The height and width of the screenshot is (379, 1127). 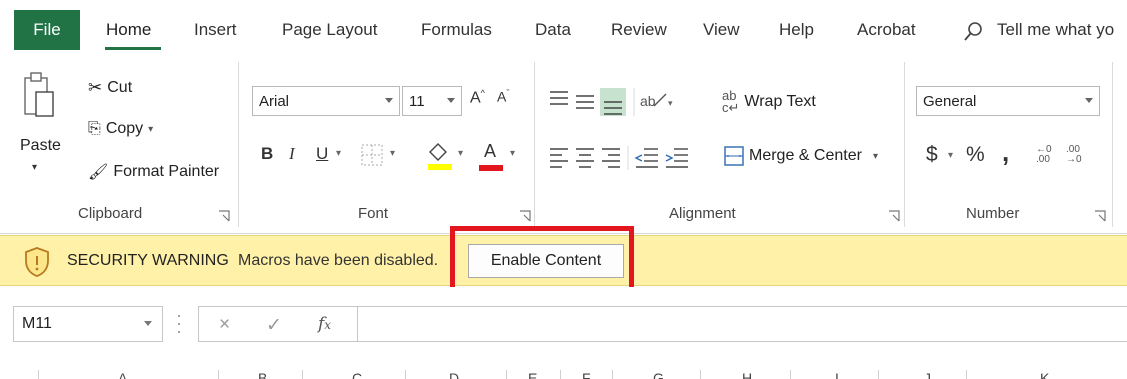 I want to click on lightbulb-search-icon, so click(x=974, y=31).